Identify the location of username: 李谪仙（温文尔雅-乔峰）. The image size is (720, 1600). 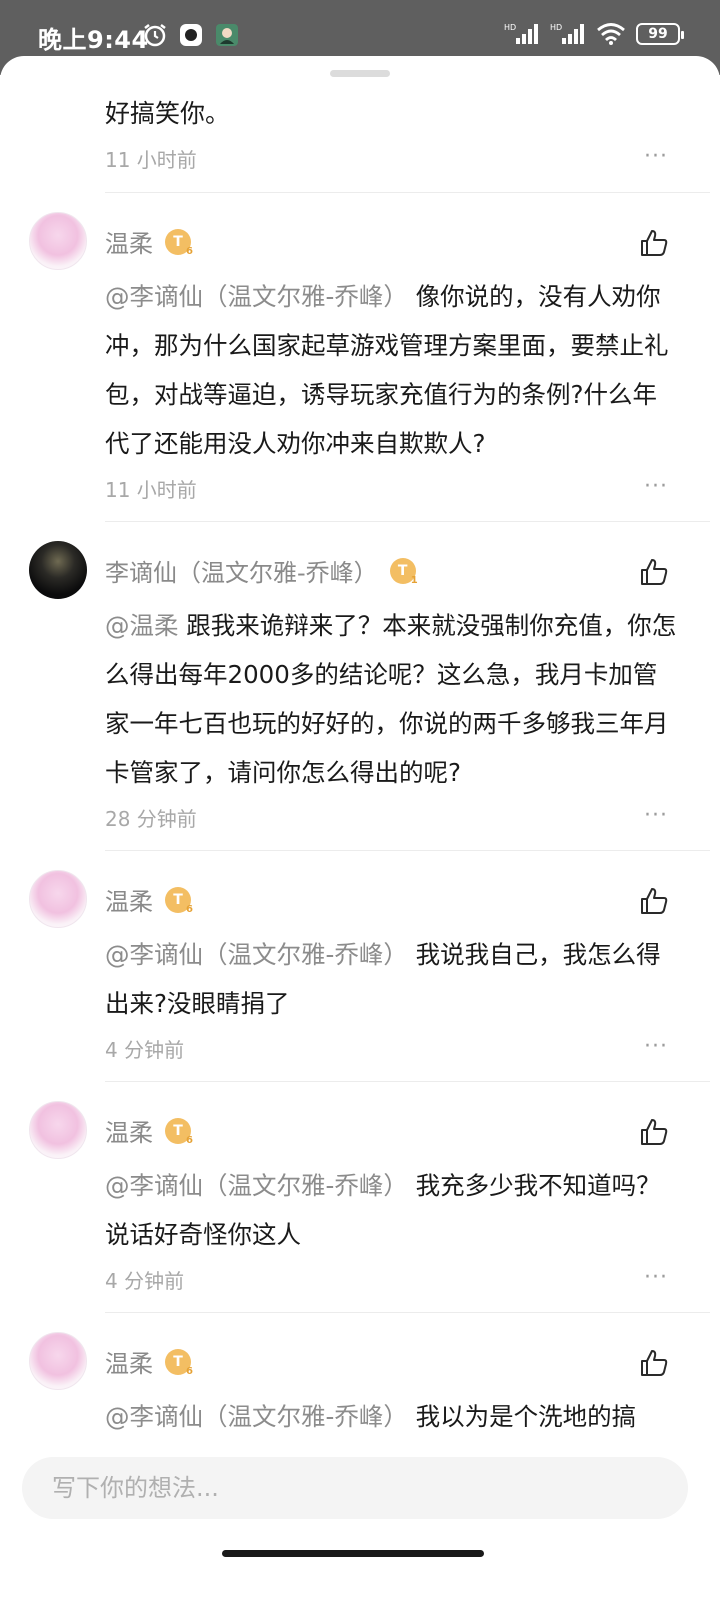
(241, 570).